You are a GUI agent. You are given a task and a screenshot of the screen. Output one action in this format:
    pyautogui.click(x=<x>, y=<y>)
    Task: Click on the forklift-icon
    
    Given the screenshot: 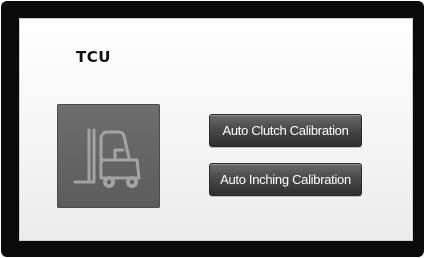 What is the action you would take?
    pyautogui.click(x=107, y=158)
    